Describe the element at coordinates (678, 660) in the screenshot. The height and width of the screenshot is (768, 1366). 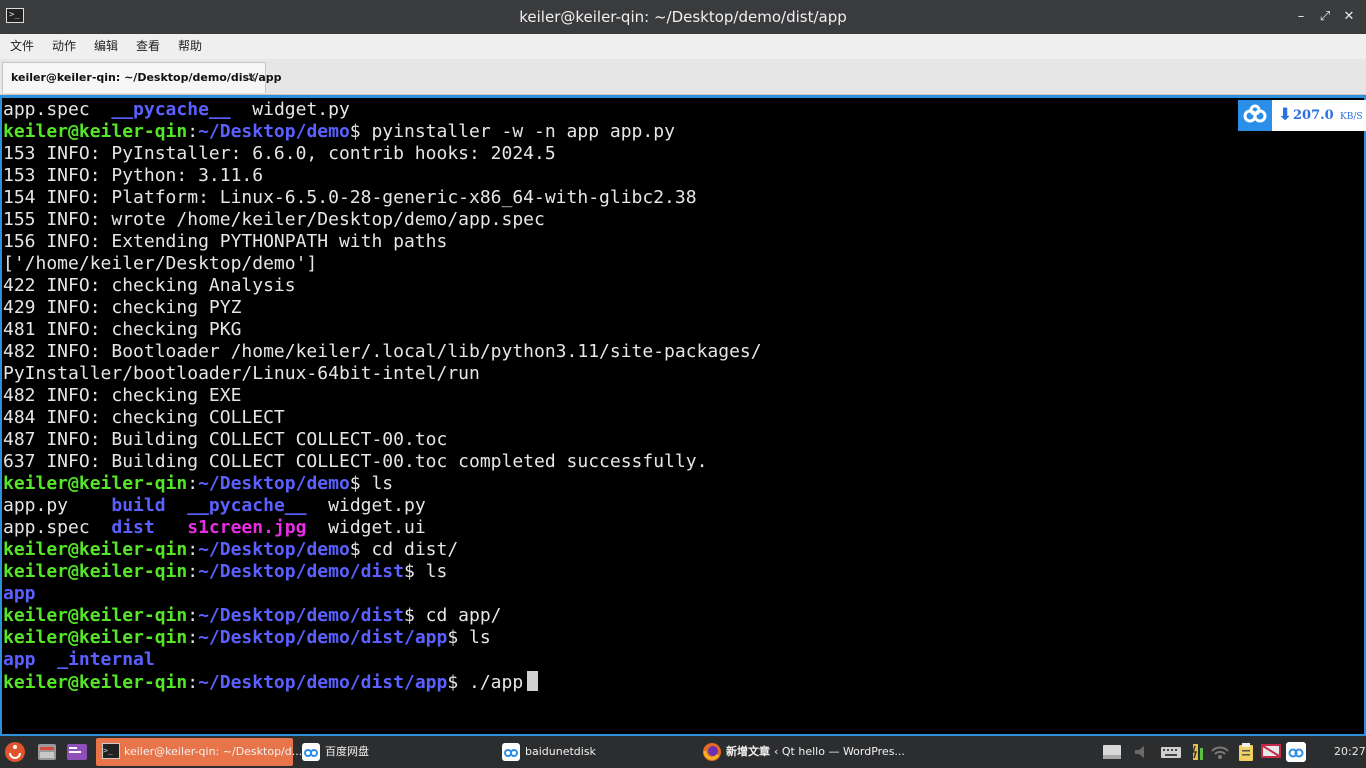
I see `terminal-line: app _internal` at that location.